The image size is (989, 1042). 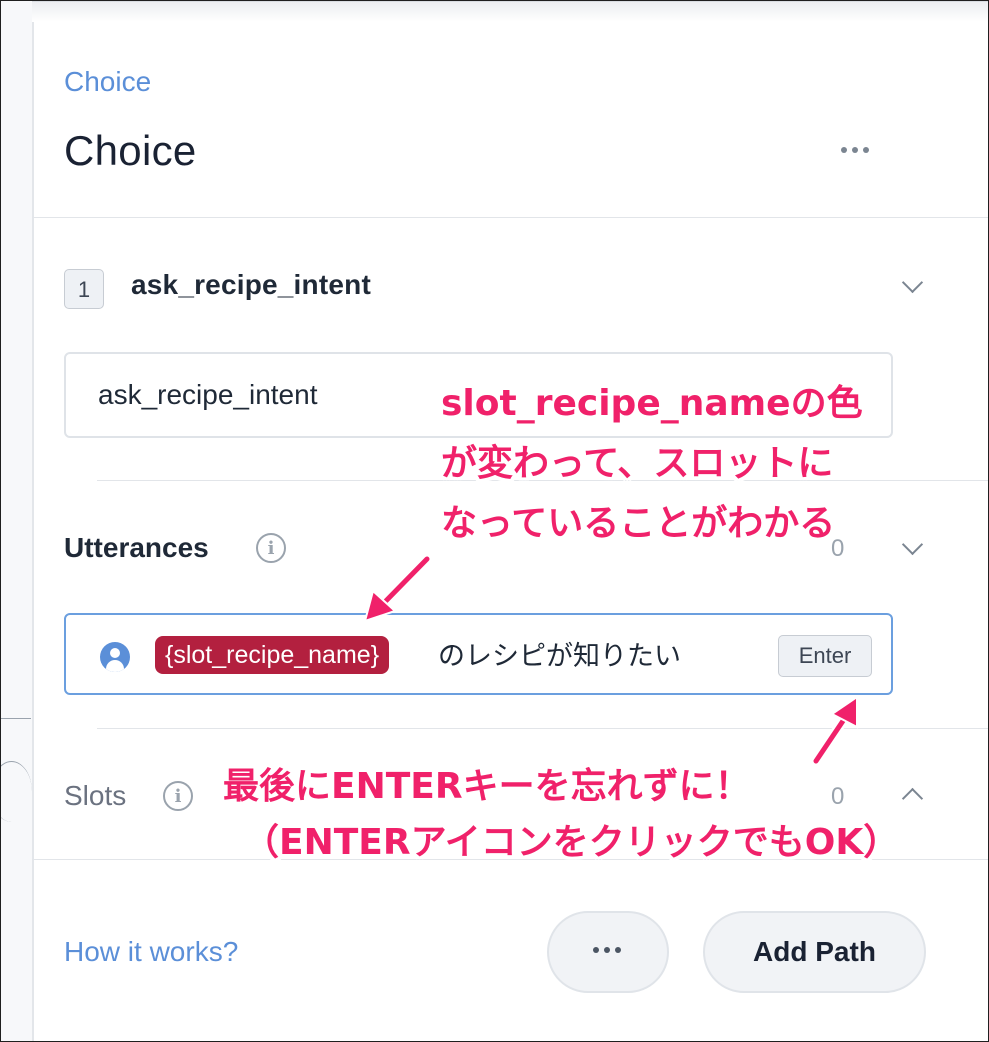 What do you see at coordinates (403, 583) in the screenshot?
I see `arrow-to-slot-tag` at bounding box center [403, 583].